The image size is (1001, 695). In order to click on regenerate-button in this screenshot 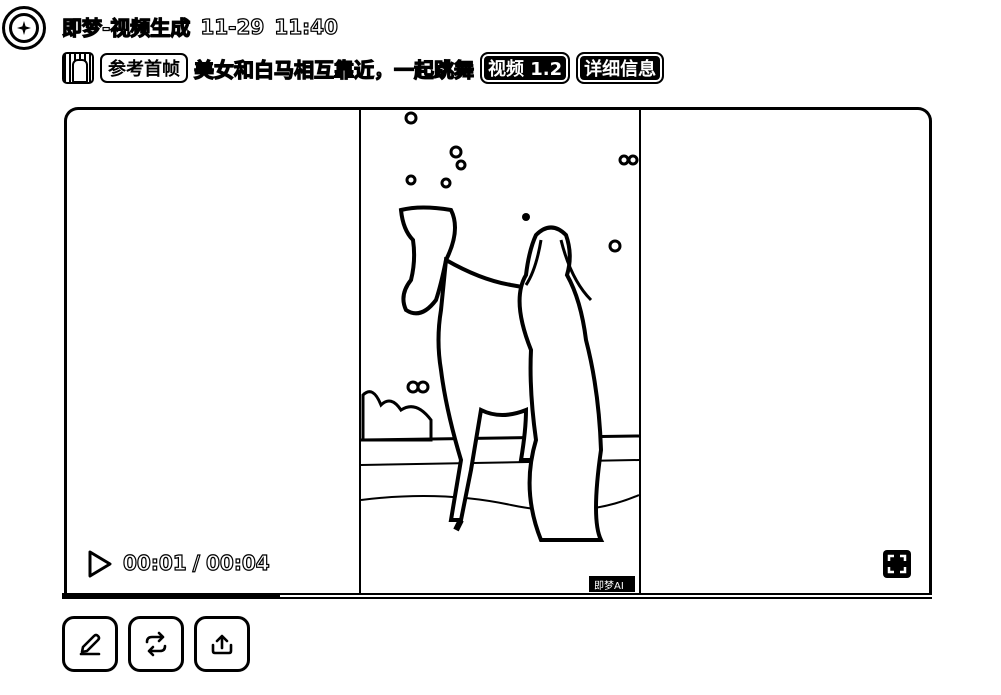, I will do `click(156, 644)`.